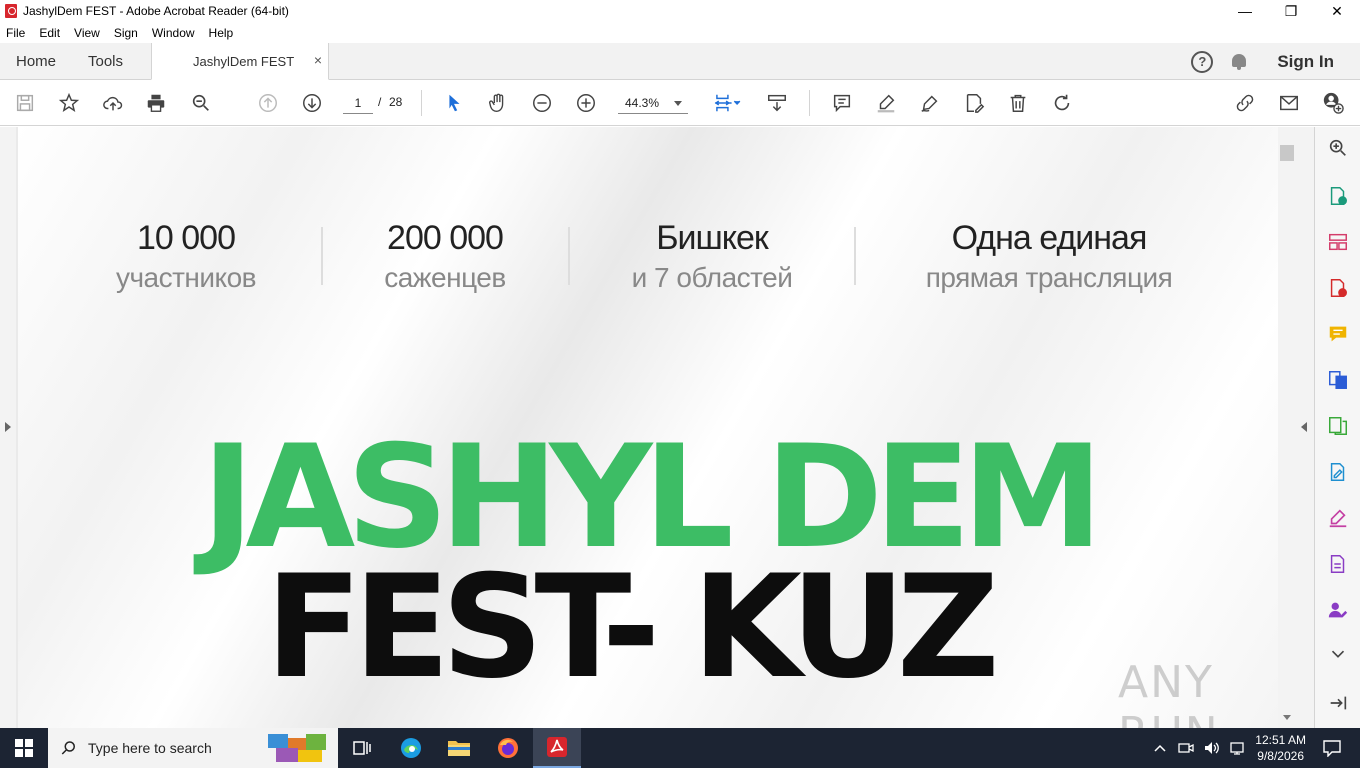 The image size is (1360, 769). I want to click on maximize-button: ❐, so click(1291, 11).